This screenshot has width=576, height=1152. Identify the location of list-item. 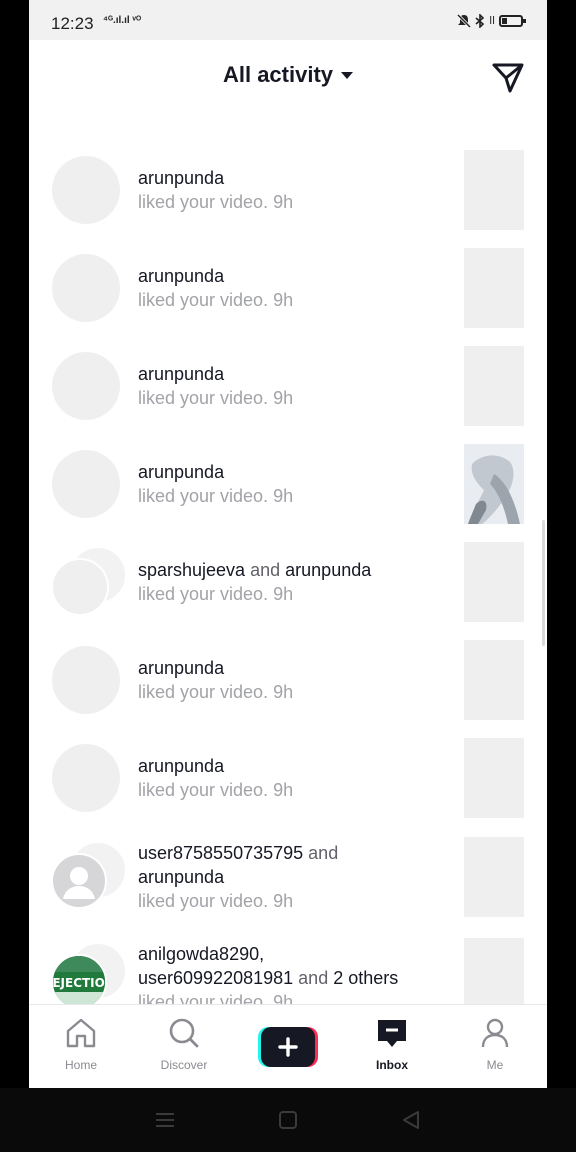
(288, 120).